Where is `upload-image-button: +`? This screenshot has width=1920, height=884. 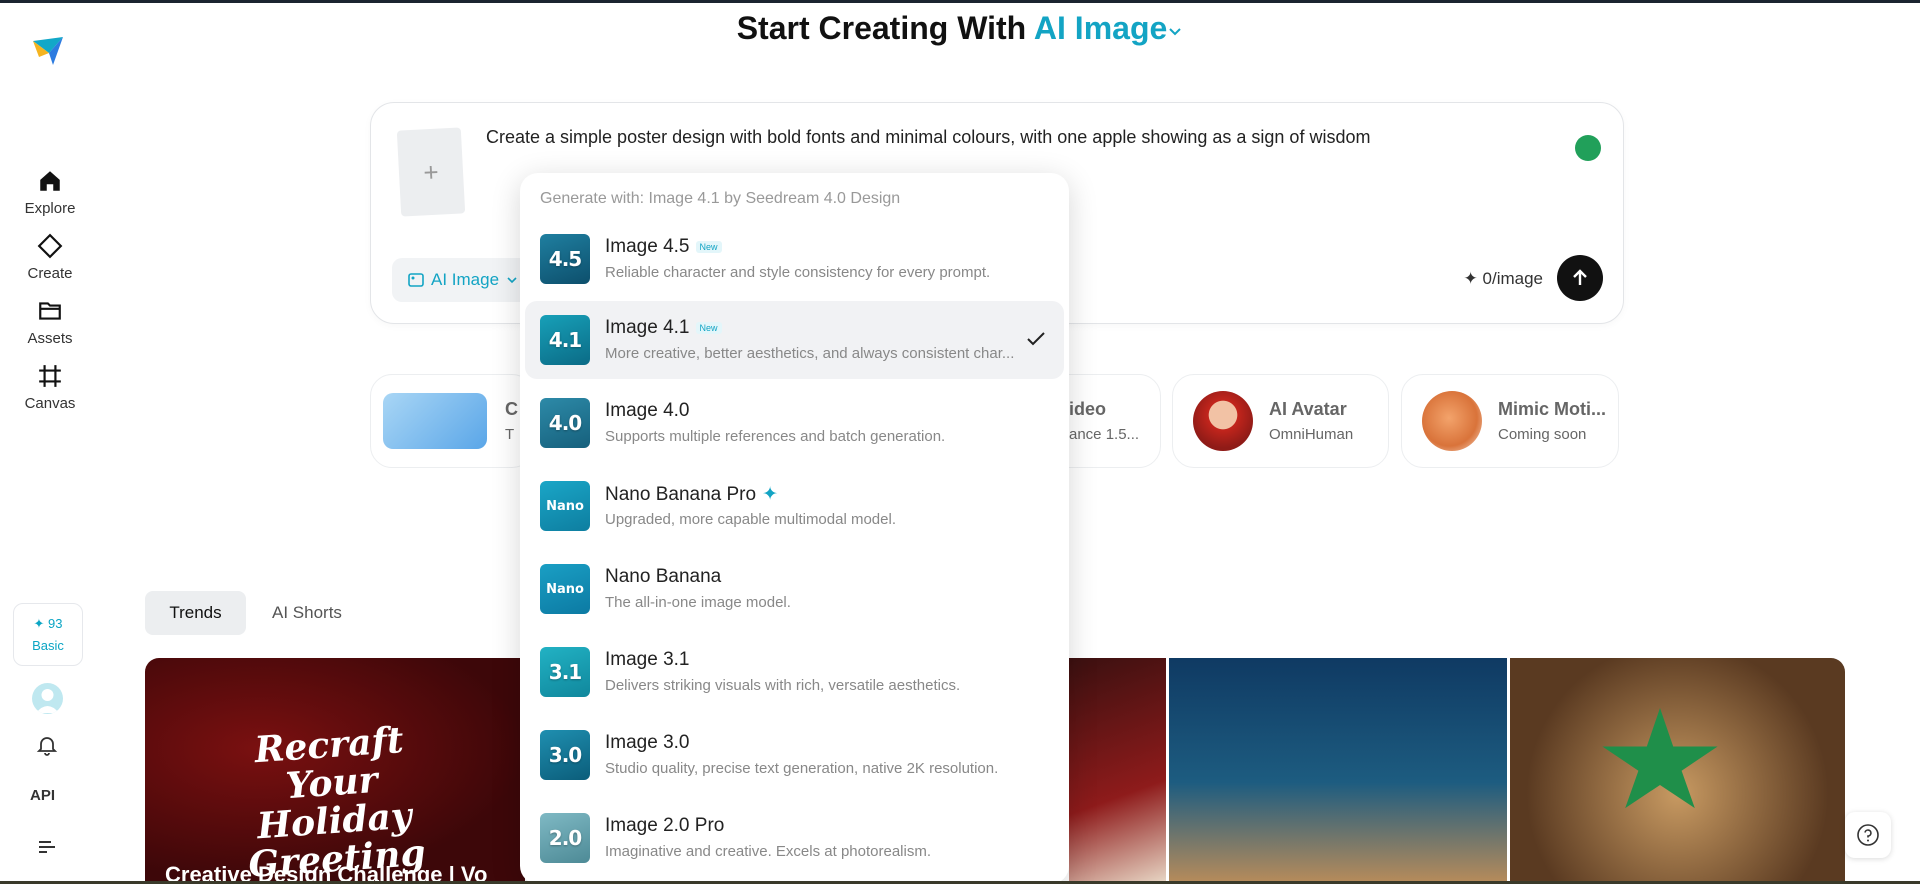
upload-image-button: + is located at coordinates (431, 172).